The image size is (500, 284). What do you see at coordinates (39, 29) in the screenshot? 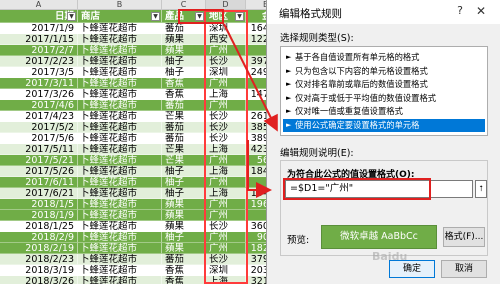
I see `cell-date: 2017/1/9` at bounding box center [39, 29].